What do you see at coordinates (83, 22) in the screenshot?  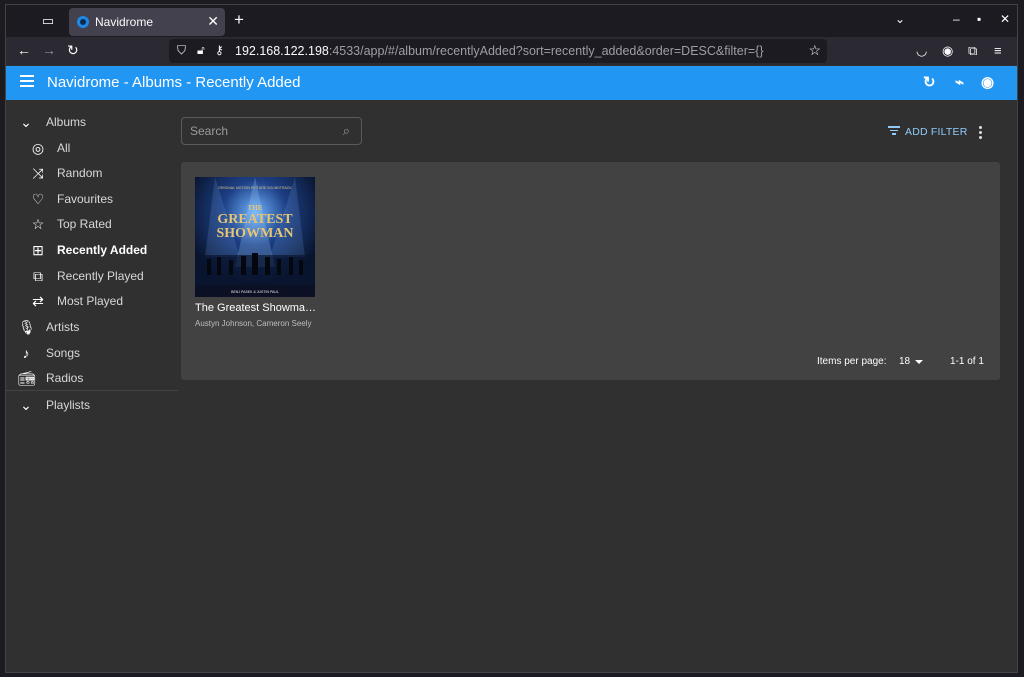 I see `navidrome-favicon-icon` at bounding box center [83, 22].